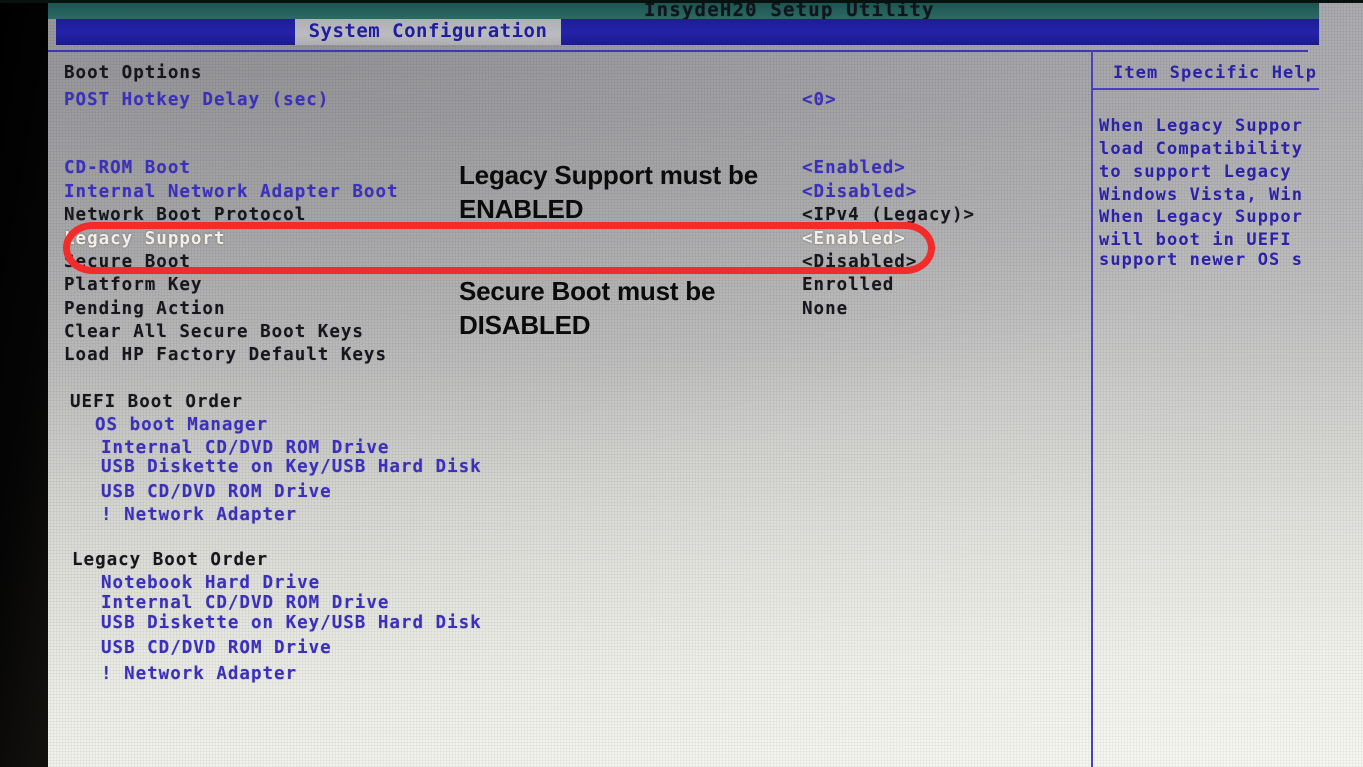 The width and height of the screenshot is (1363, 767). Describe the element at coordinates (210, 583) in the screenshot. I see `legacy-boot-item-0: Notebook Hard Drive` at that location.